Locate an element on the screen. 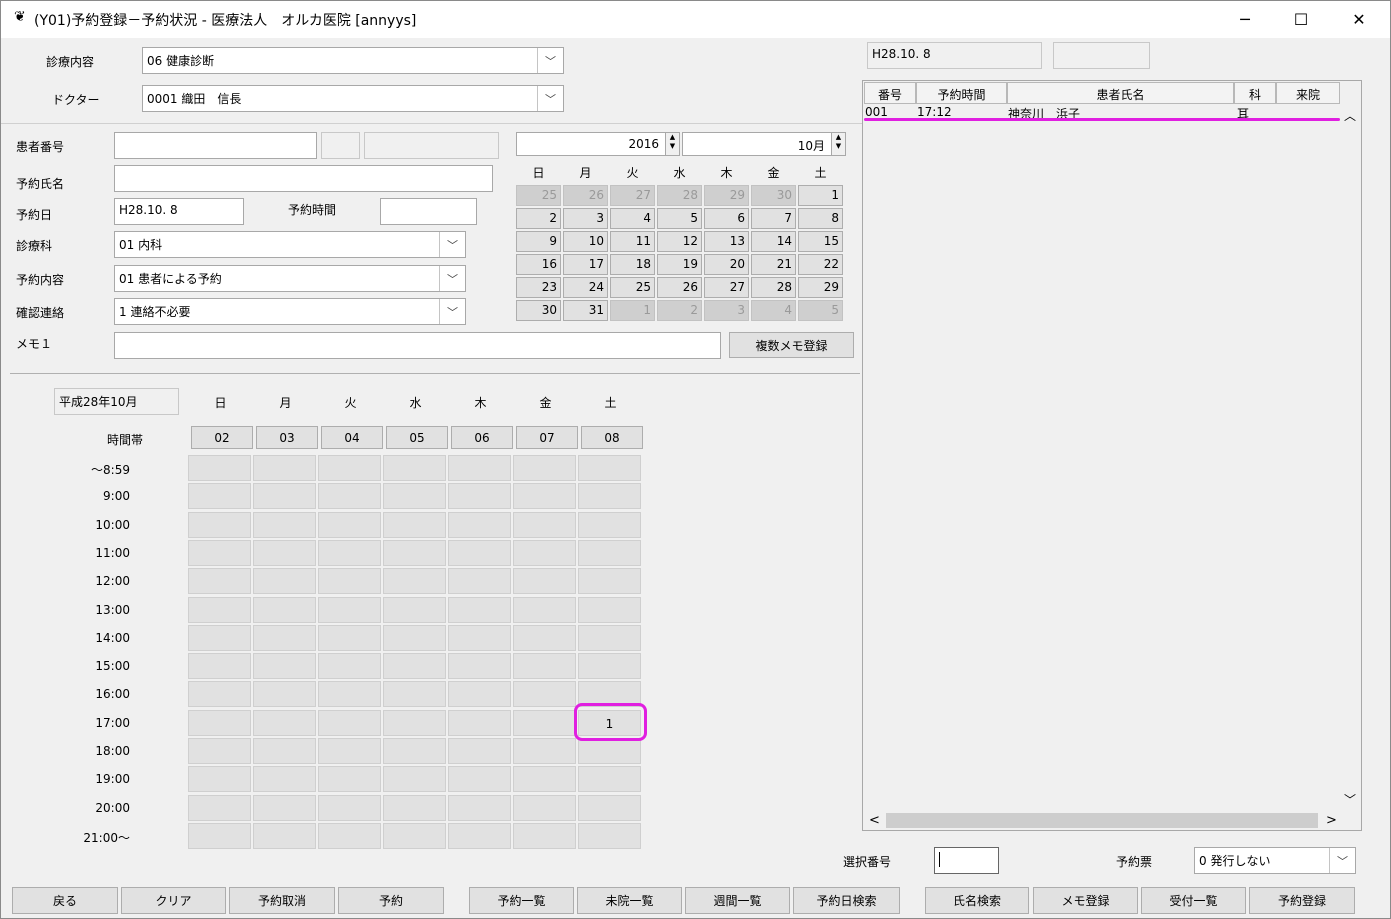  calendar-day-button: 28 is located at coordinates (773, 287).